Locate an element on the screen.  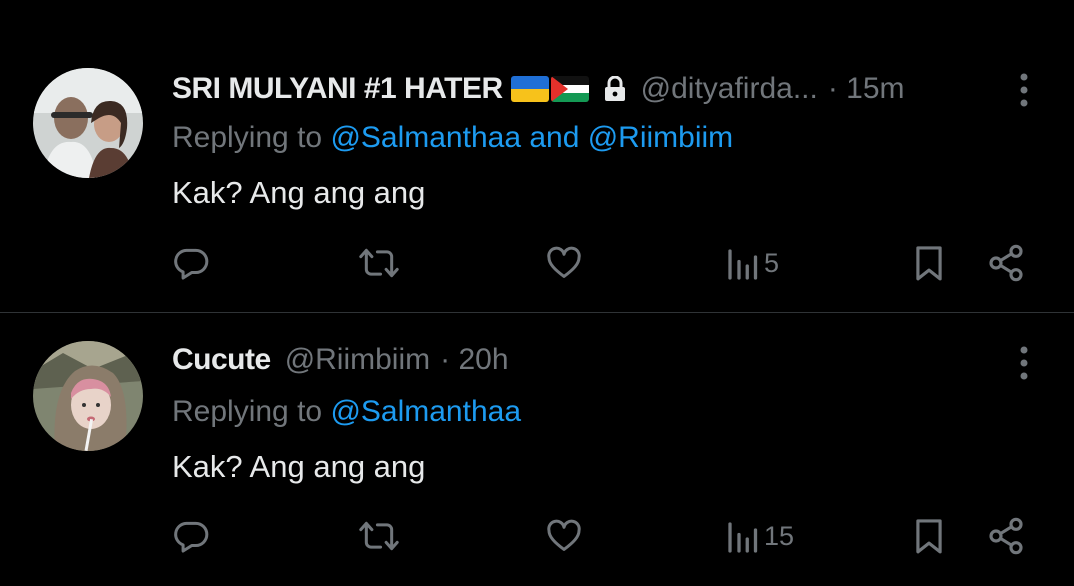
display-name: Cucute is located at coordinates (221, 360).